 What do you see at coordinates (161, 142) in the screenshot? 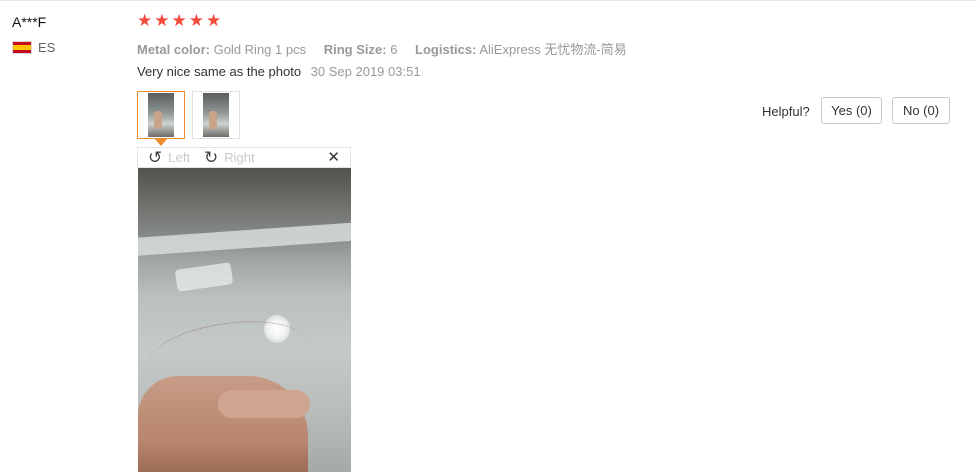
I see `active-thumbnail-pointer` at bounding box center [161, 142].